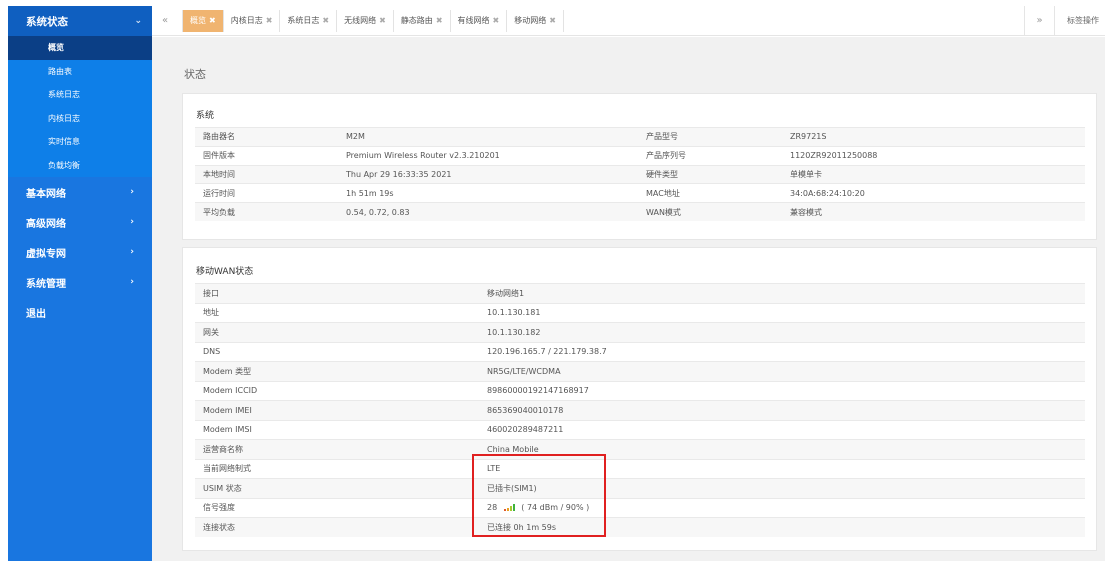 The image size is (1105, 561). What do you see at coordinates (46, 254) in the screenshot?
I see `sidebar-item-label: 虚拟专网` at bounding box center [46, 254].